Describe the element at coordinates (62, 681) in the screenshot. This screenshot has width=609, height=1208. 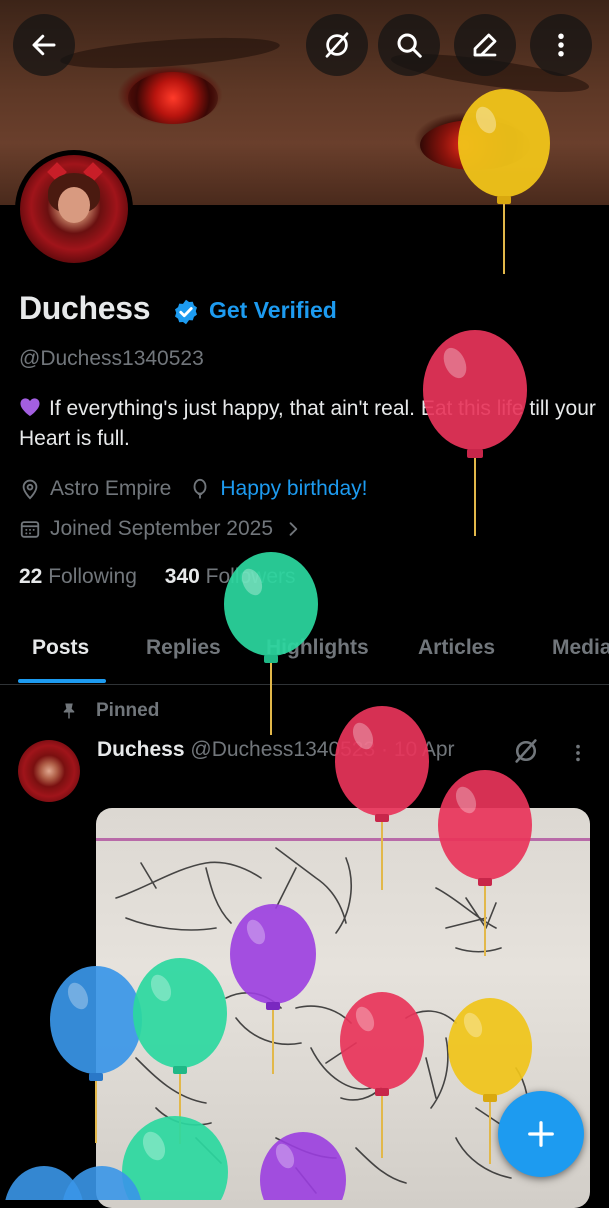
I see `active-tab-indicator` at that location.